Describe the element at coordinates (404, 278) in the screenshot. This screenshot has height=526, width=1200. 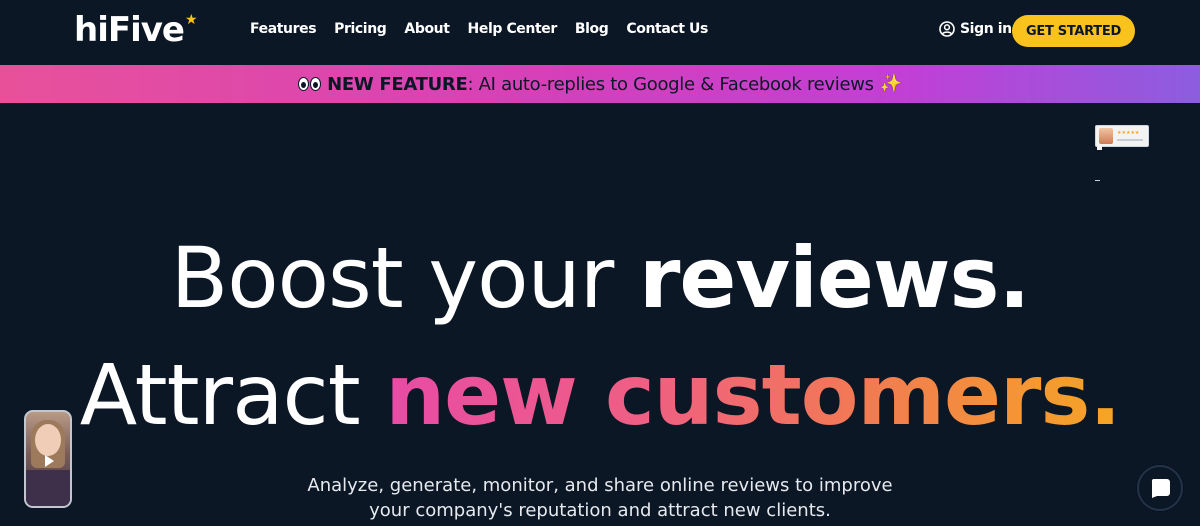
I see `hero-boost-text: Boost your` at that location.